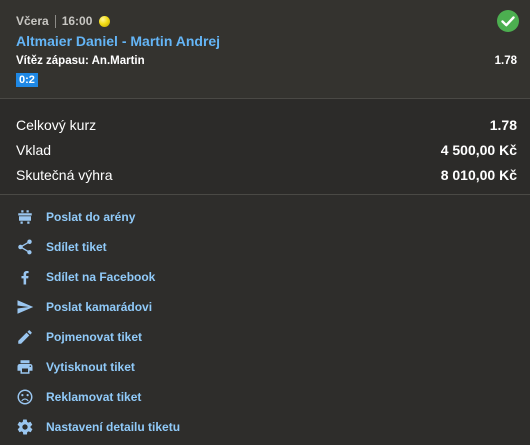  I want to click on match-name: Altmaier Daniel - Martin Andrej, so click(118, 41).